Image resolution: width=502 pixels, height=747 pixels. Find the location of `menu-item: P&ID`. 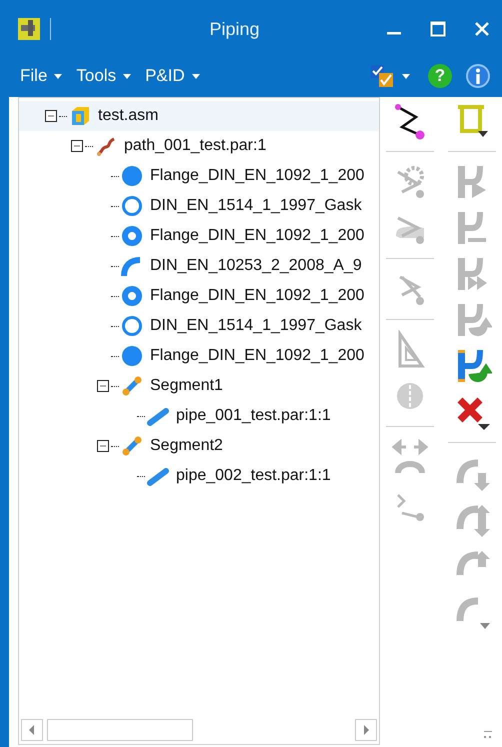

menu-item: P&ID is located at coordinates (173, 76).